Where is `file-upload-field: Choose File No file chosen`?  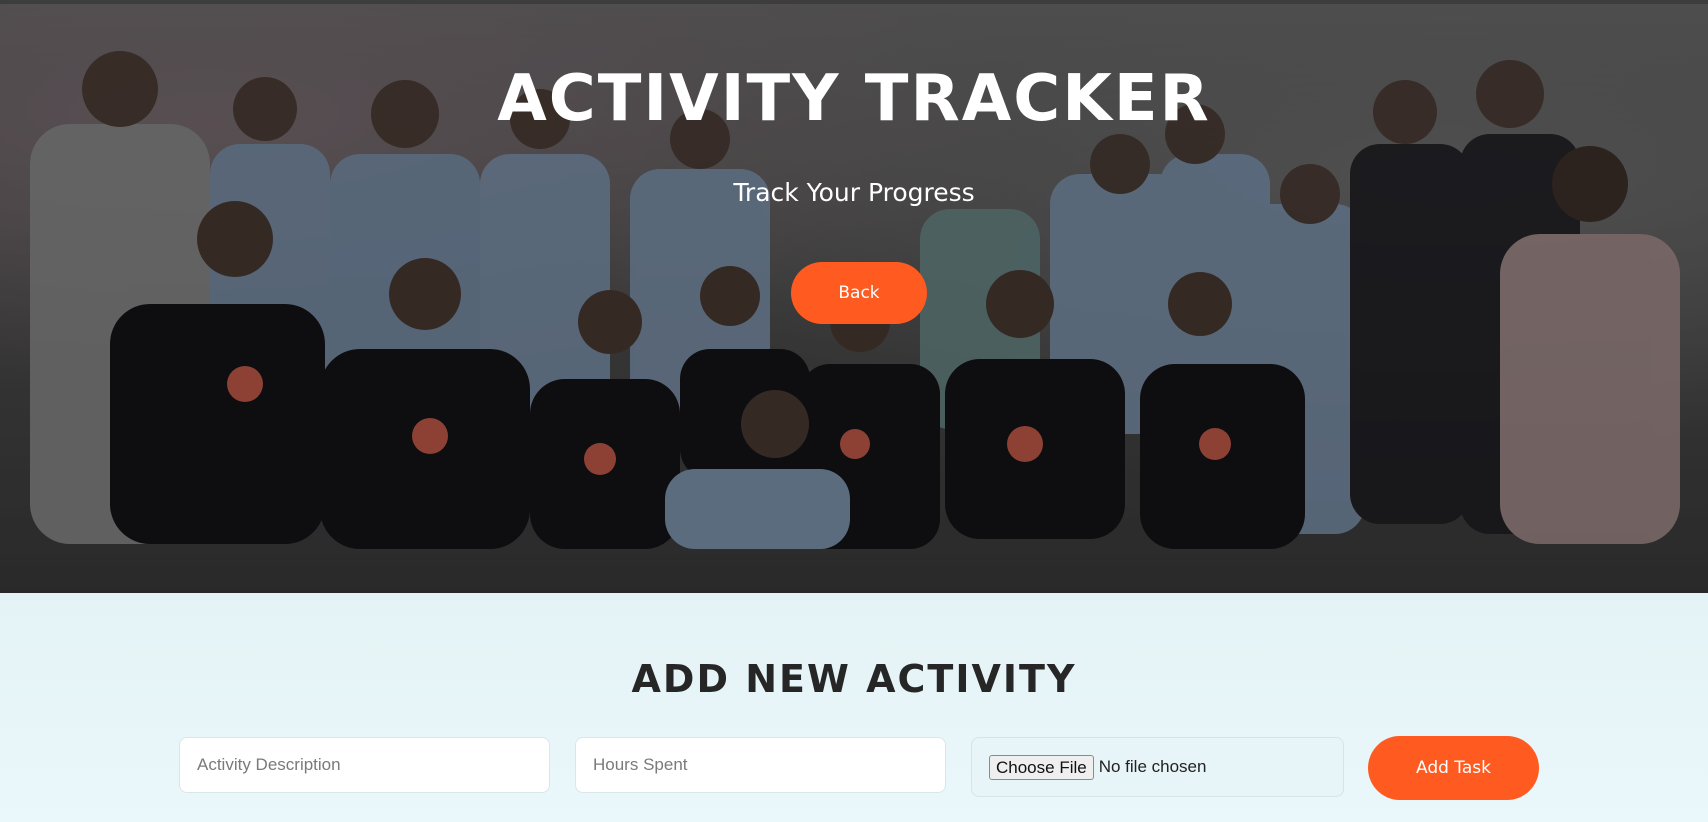
file-upload-field: Choose File No file chosen is located at coordinates (1157, 767).